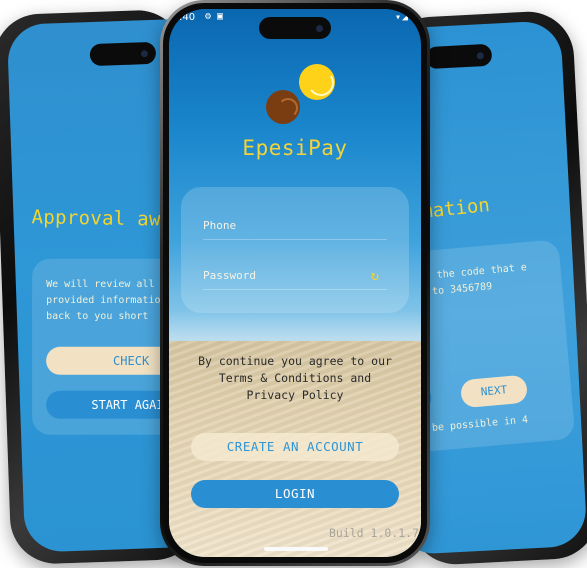  Describe the element at coordinates (373, 533) in the screenshot. I see `build-version: Build 1.0.1.7` at that location.